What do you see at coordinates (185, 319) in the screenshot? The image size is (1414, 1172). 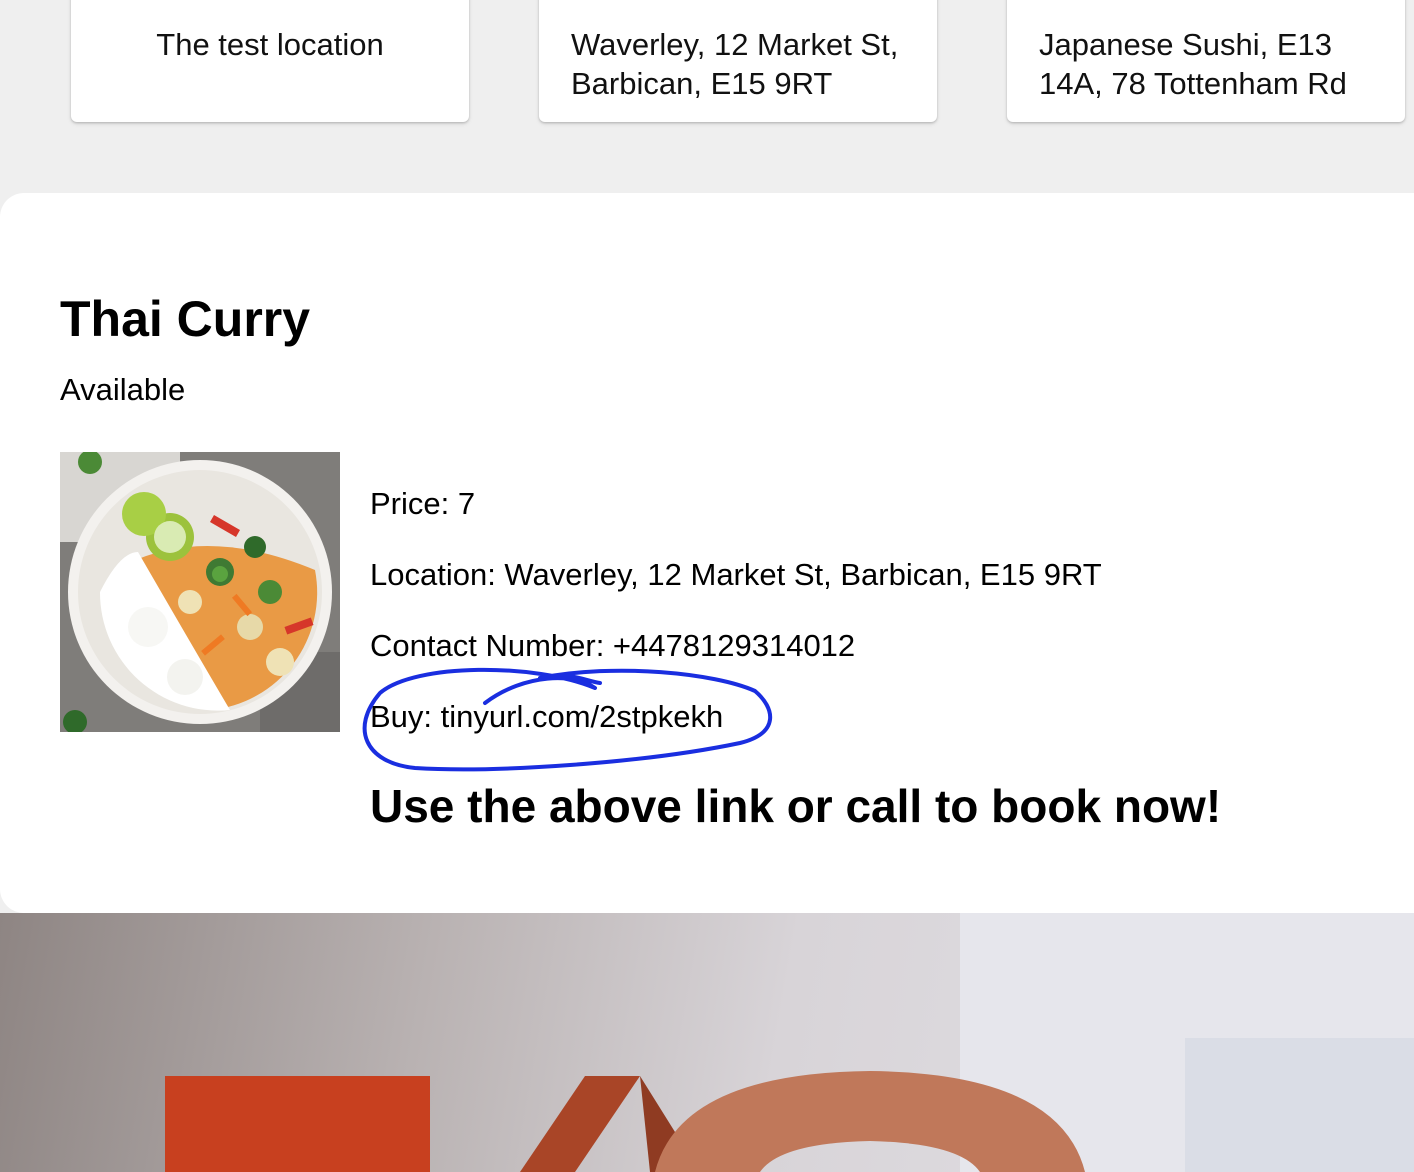 I see `product-title: Thai Curry` at bounding box center [185, 319].